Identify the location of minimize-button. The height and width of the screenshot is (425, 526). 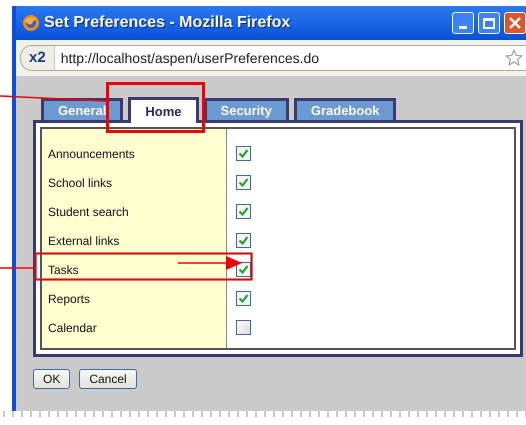
(463, 23).